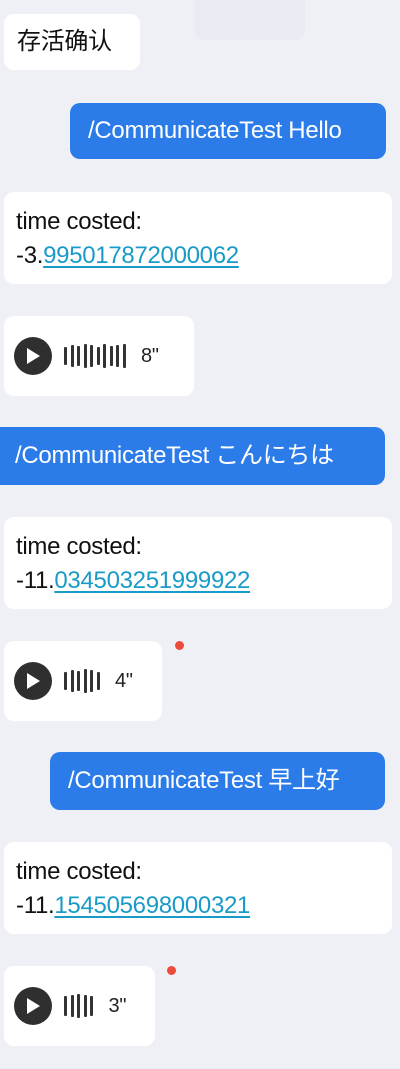 The image size is (400, 1069). I want to click on incoming-message-bubble: time costed: -11.154505698000321, so click(198, 888).